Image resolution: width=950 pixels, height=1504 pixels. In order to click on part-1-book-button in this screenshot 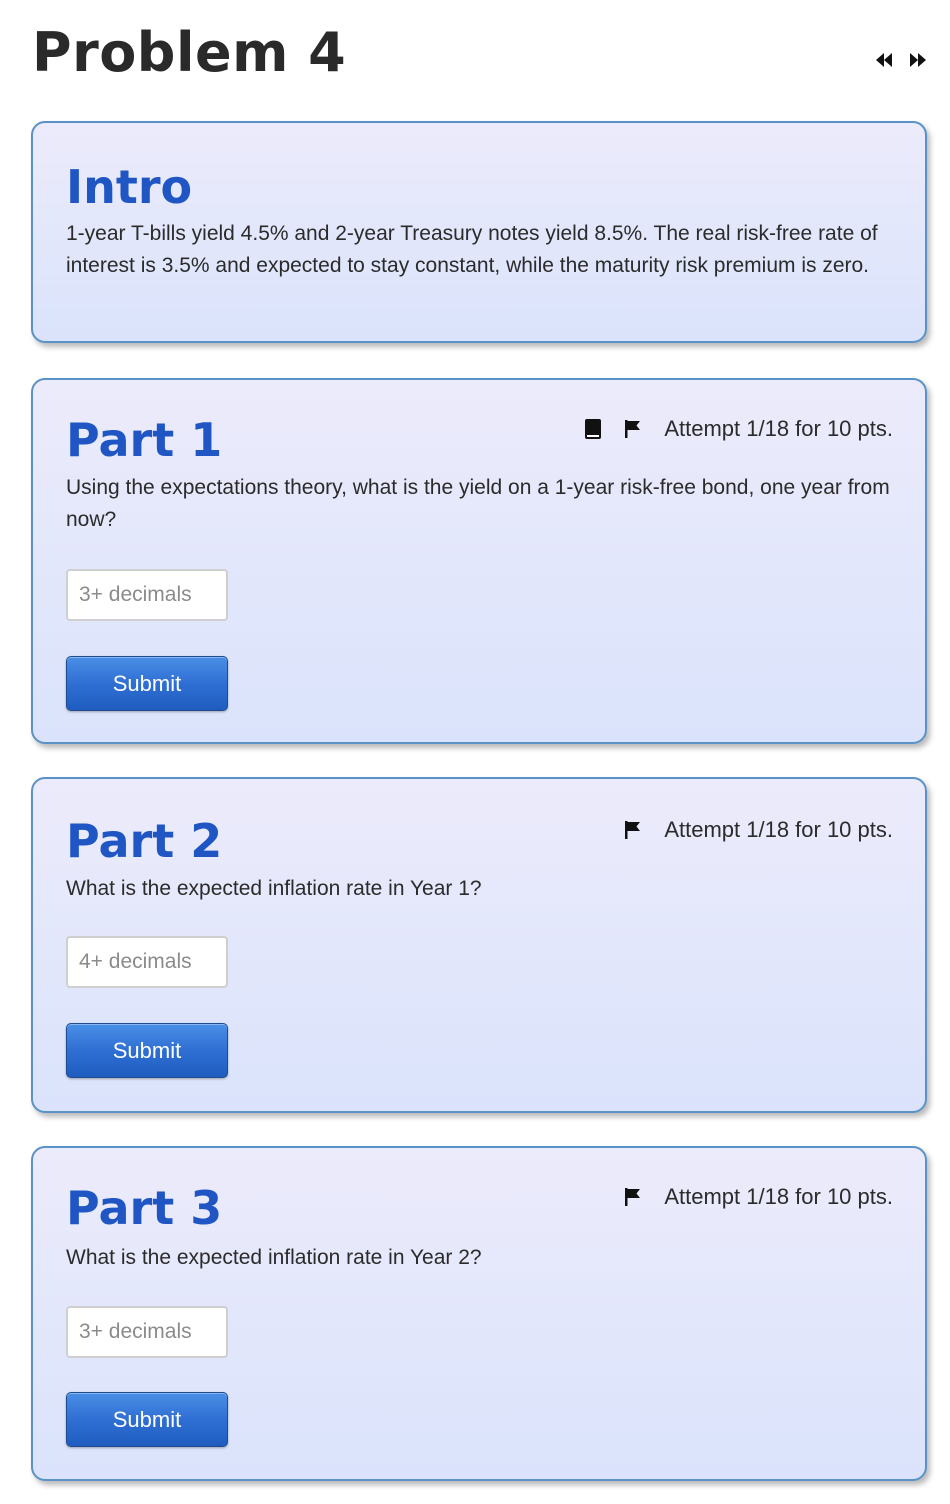, I will do `click(593, 429)`.